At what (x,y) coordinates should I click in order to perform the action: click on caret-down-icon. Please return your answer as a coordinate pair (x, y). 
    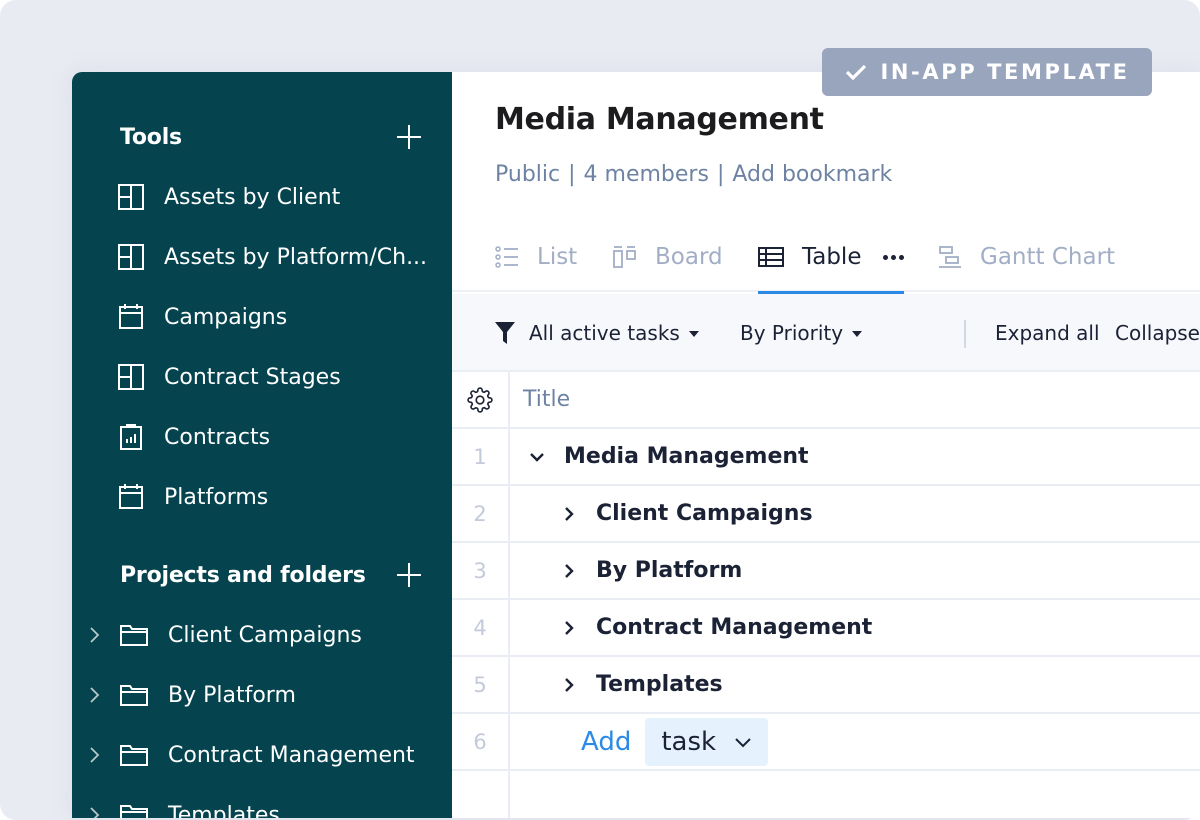
    Looking at the image, I should click on (693, 334).